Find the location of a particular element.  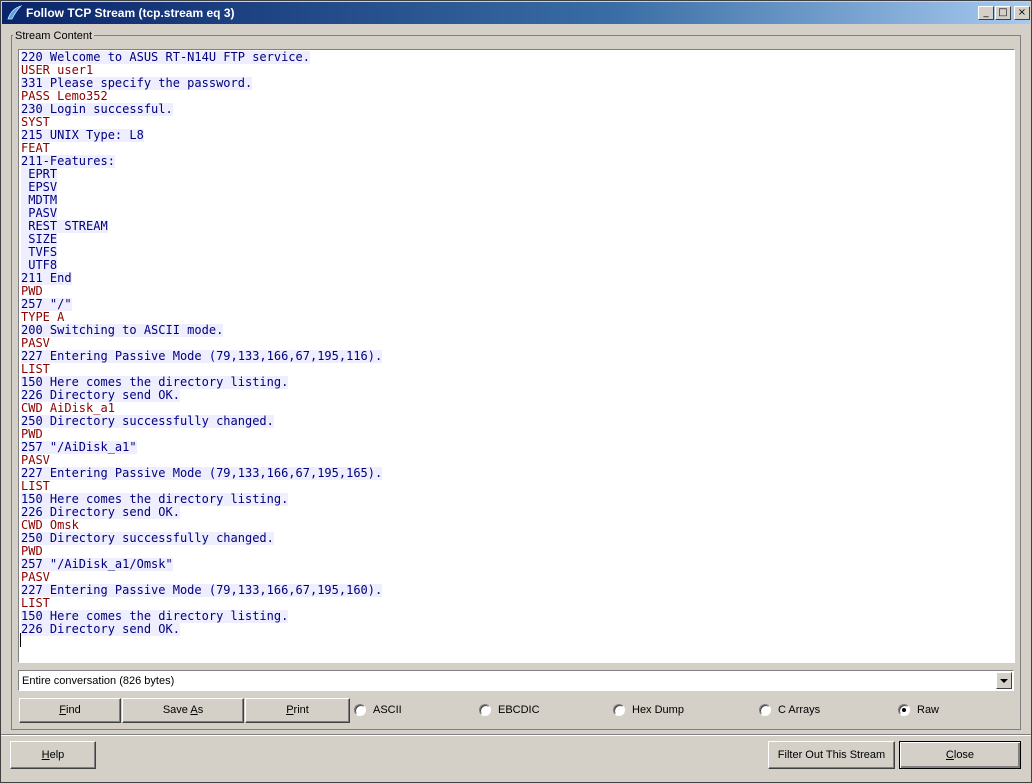

stream-line: 230 Login successful. is located at coordinates (517, 109).